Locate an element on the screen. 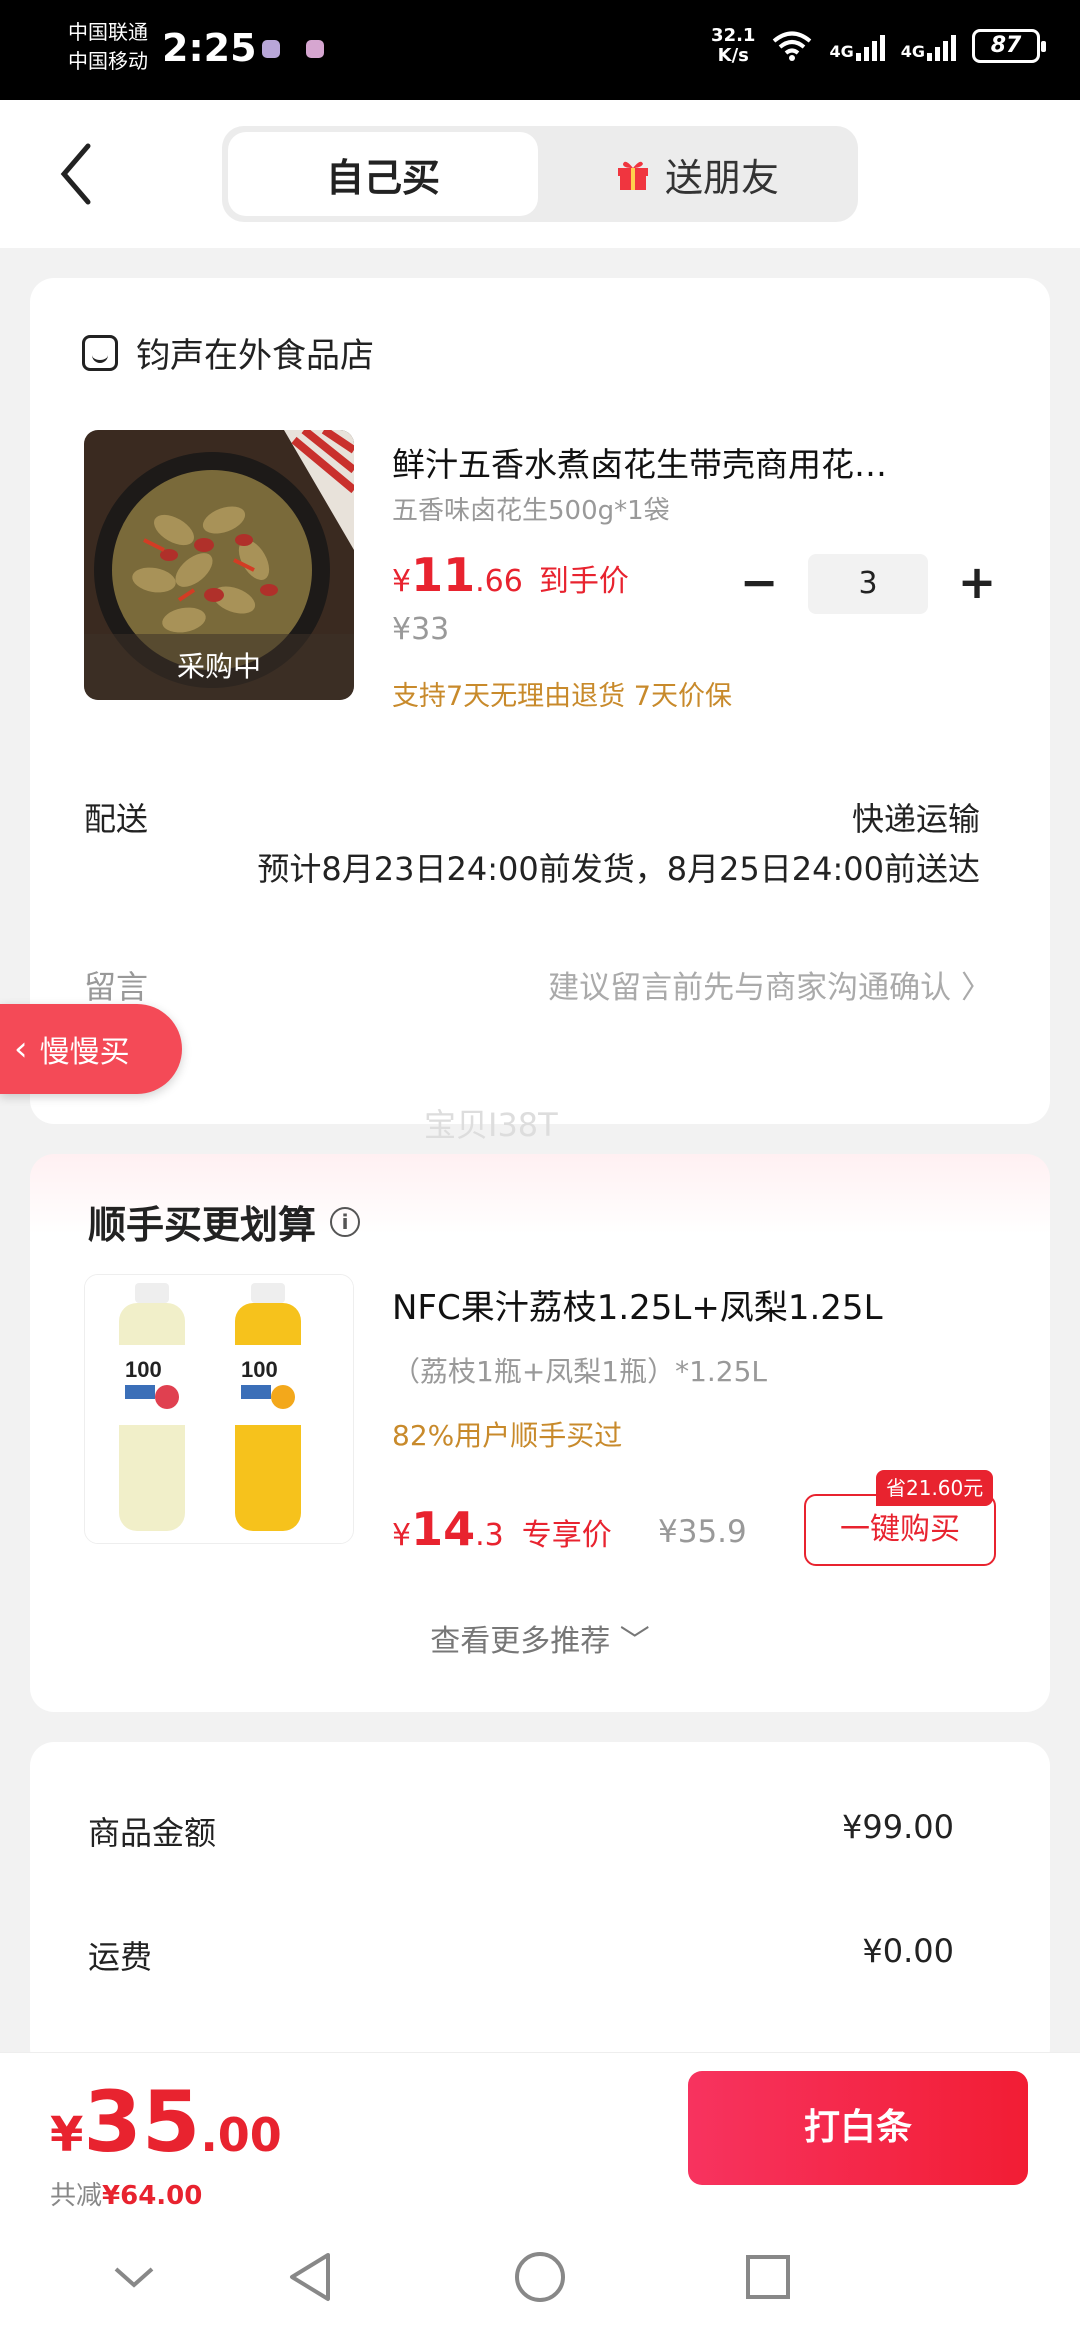 This screenshot has height=2340, width=1080. shipping-value: ¥0.00 is located at coordinates (908, 1951).